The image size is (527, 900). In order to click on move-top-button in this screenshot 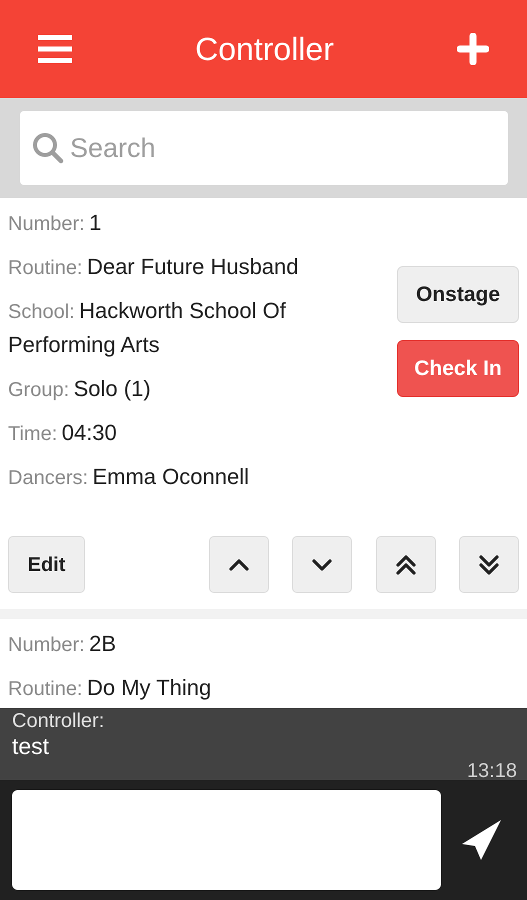, I will do `click(406, 564)`.